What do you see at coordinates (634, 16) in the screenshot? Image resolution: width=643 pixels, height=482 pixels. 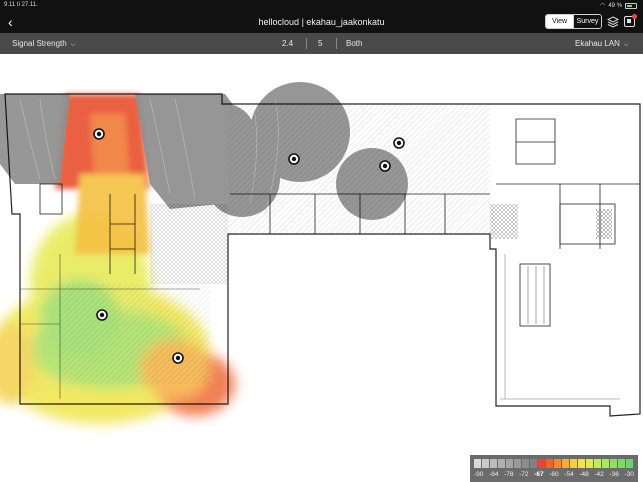 I see `notification-dot` at bounding box center [634, 16].